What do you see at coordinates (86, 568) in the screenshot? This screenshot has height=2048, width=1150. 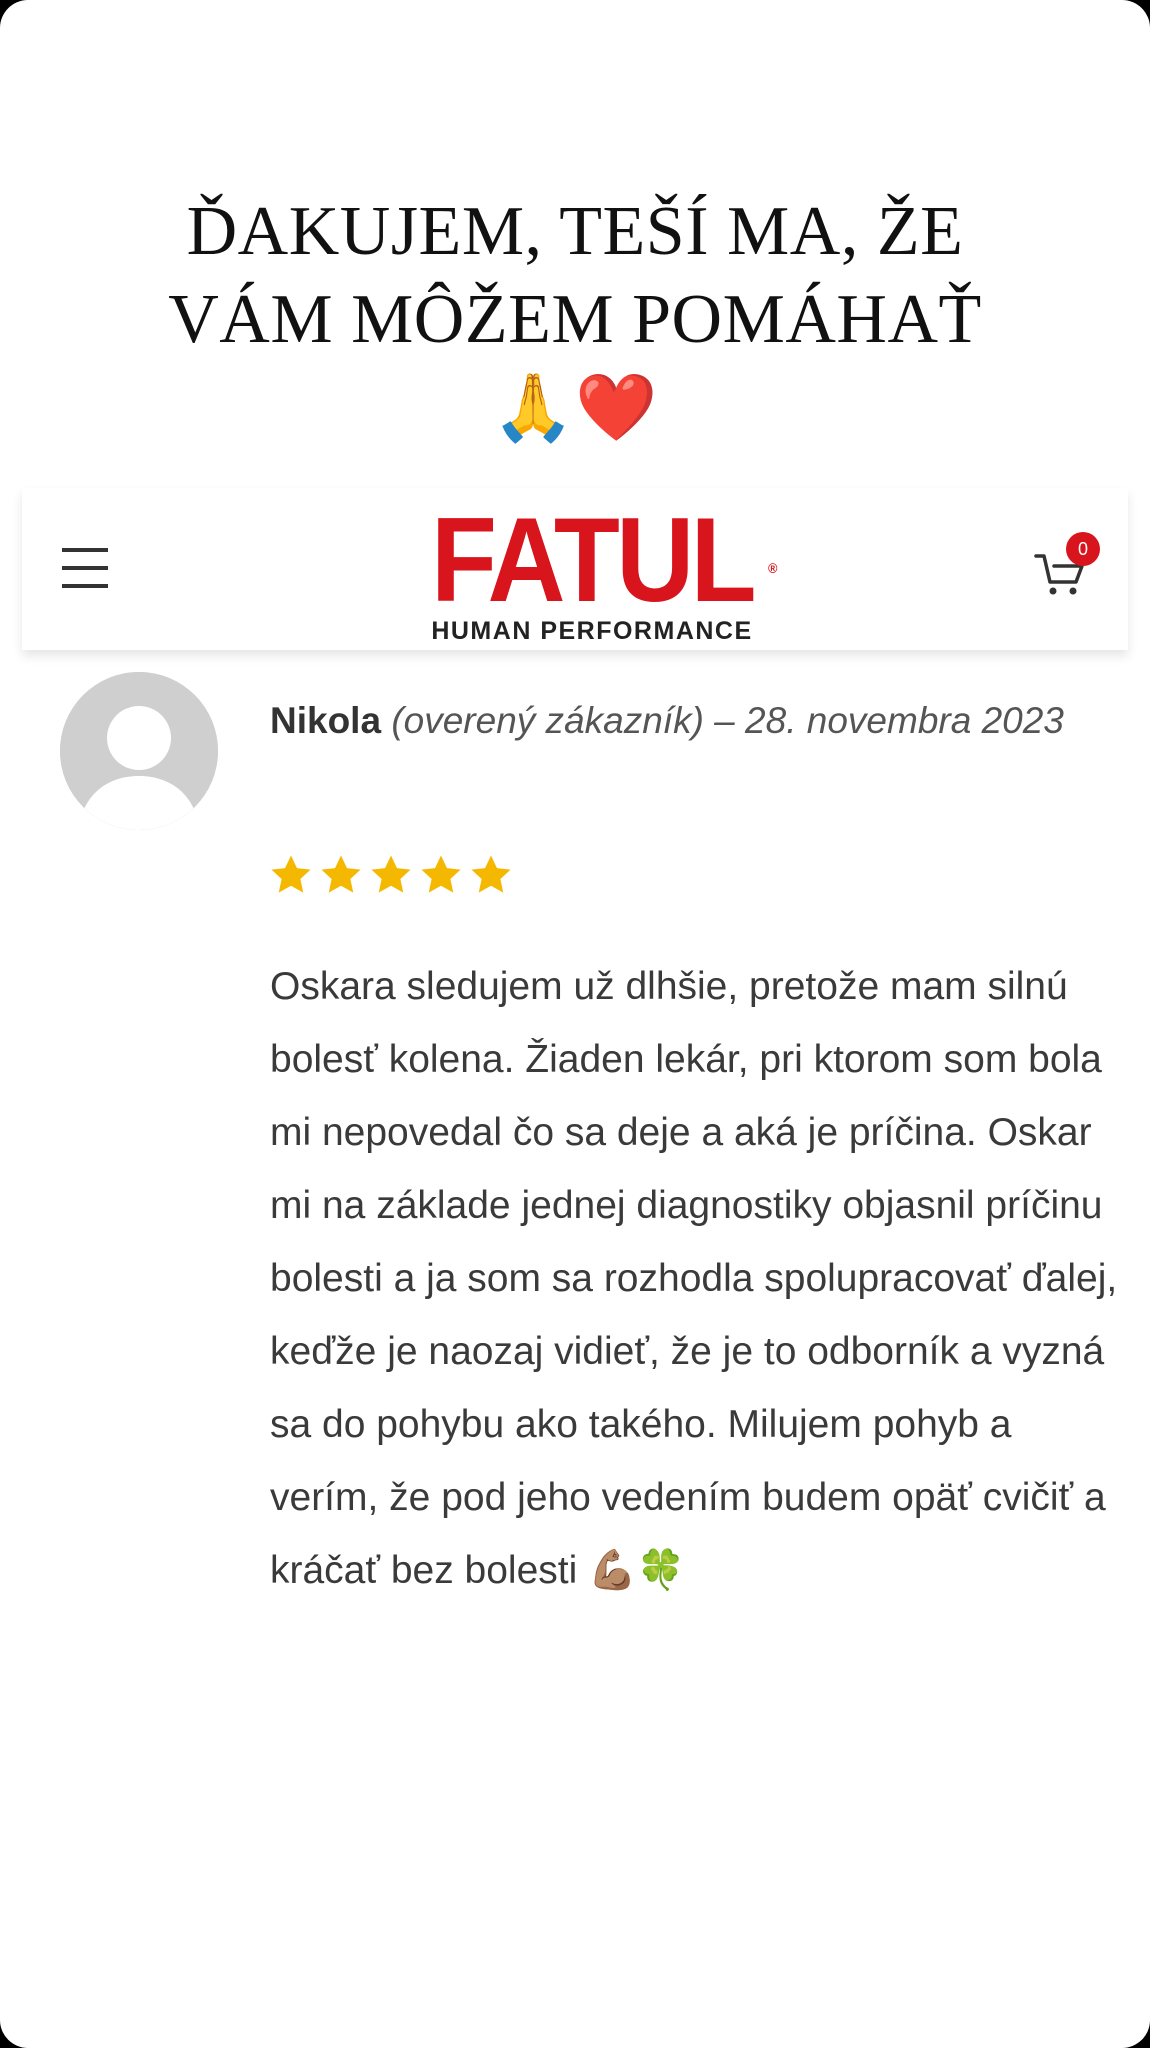 I see `menu-icon` at bounding box center [86, 568].